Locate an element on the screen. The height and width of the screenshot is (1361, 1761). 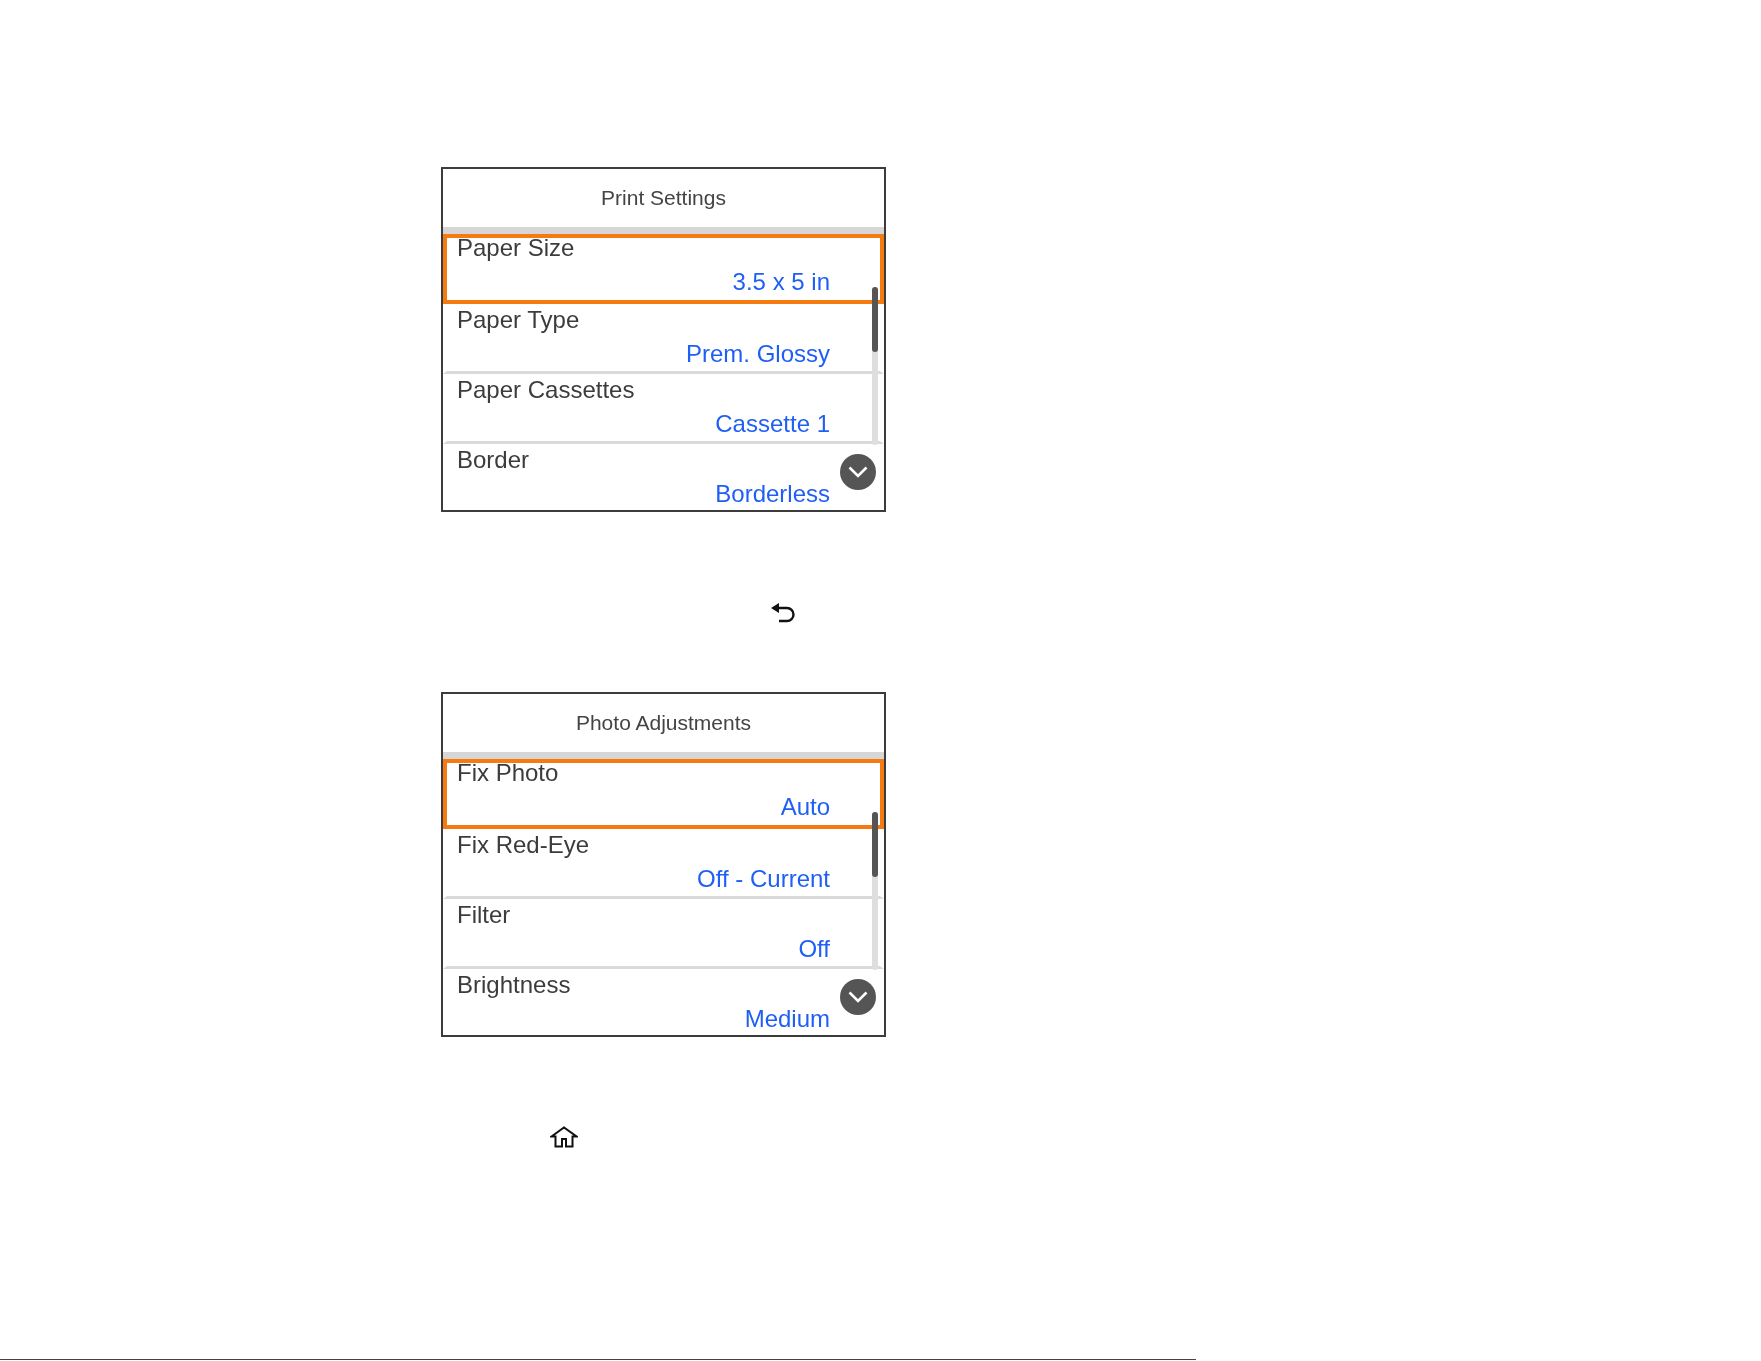
setting-value: Medium is located at coordinates (787, 1019).